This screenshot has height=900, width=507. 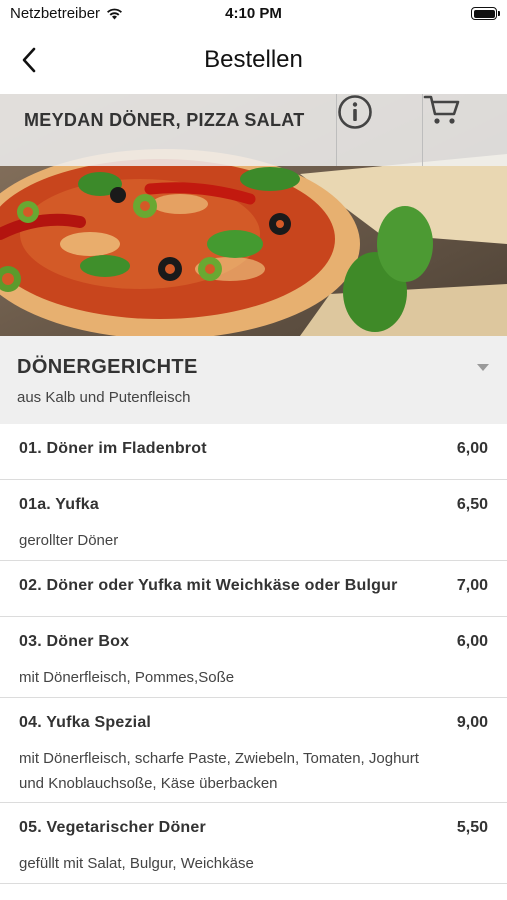 What do you see at coordinates (113, 448) in the screenshot?
I see `menu-item-name: 01. Döner im Fladenbrot` at bounding box center [113, 448].